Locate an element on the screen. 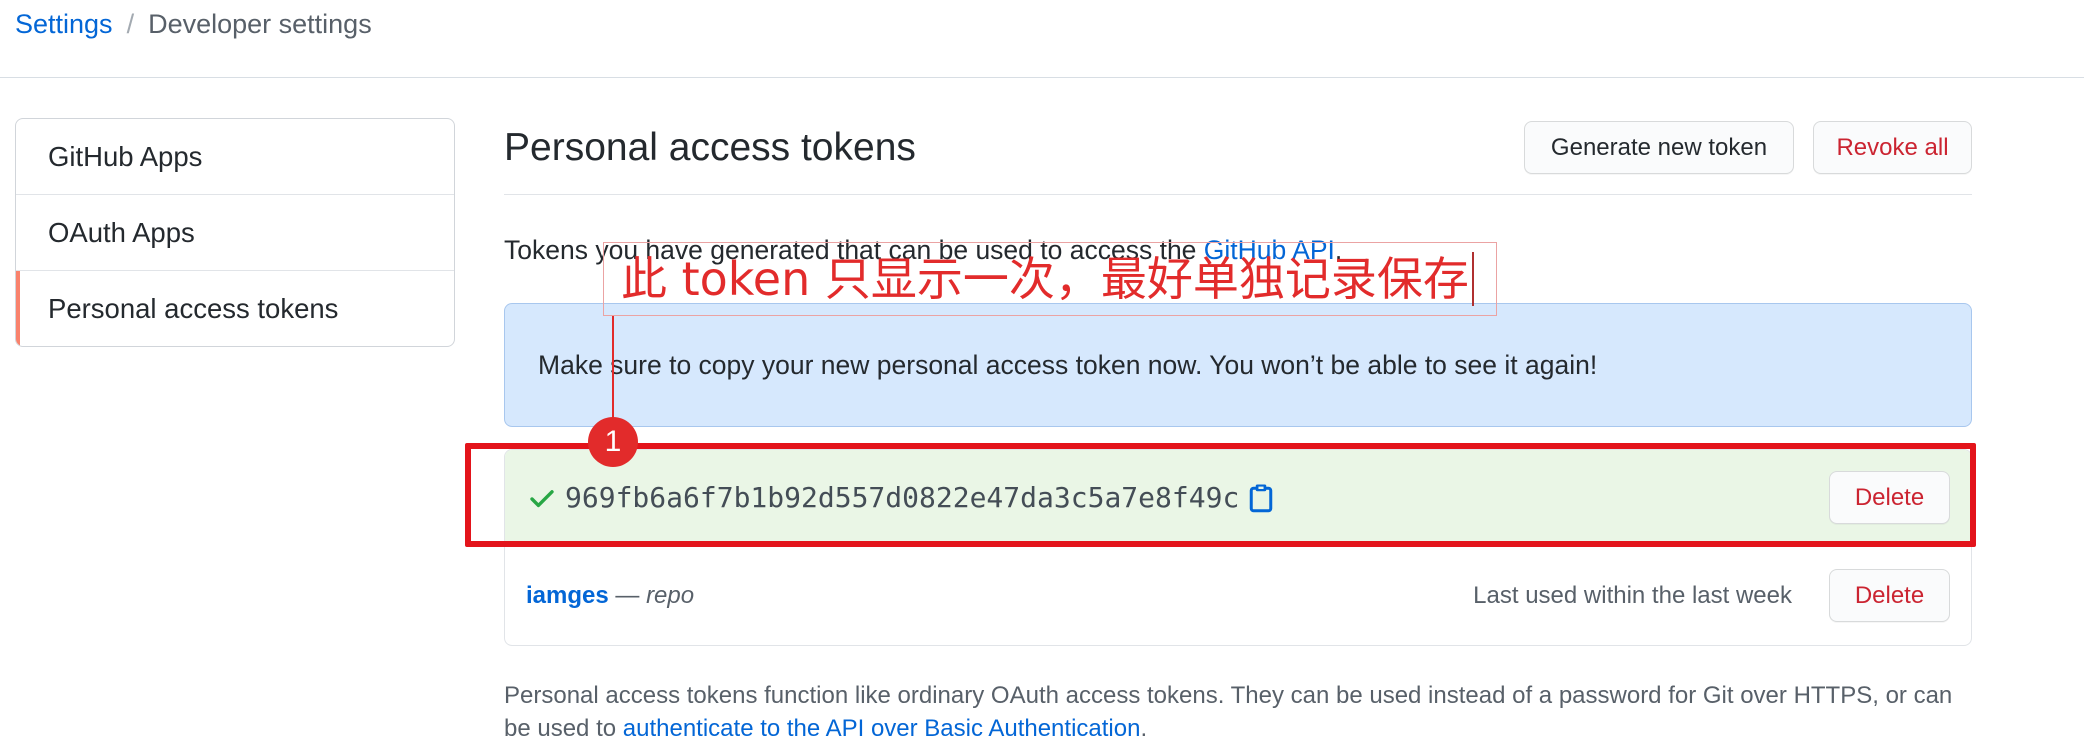 The height and width of the screenshot is (742, 2084). text-cursor is located at coordinates (1472, 279).